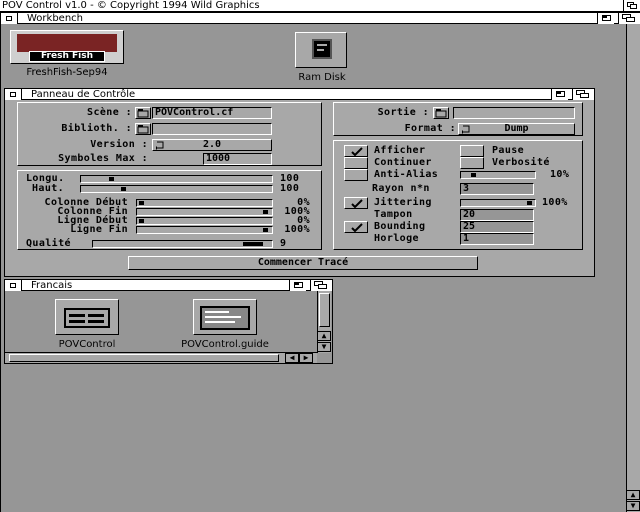 The height and width of the screenshot is (512, 640). Describe the element at coordinates (204, 212) in the screenshot. I see `colonne-fin-slider` at that location.